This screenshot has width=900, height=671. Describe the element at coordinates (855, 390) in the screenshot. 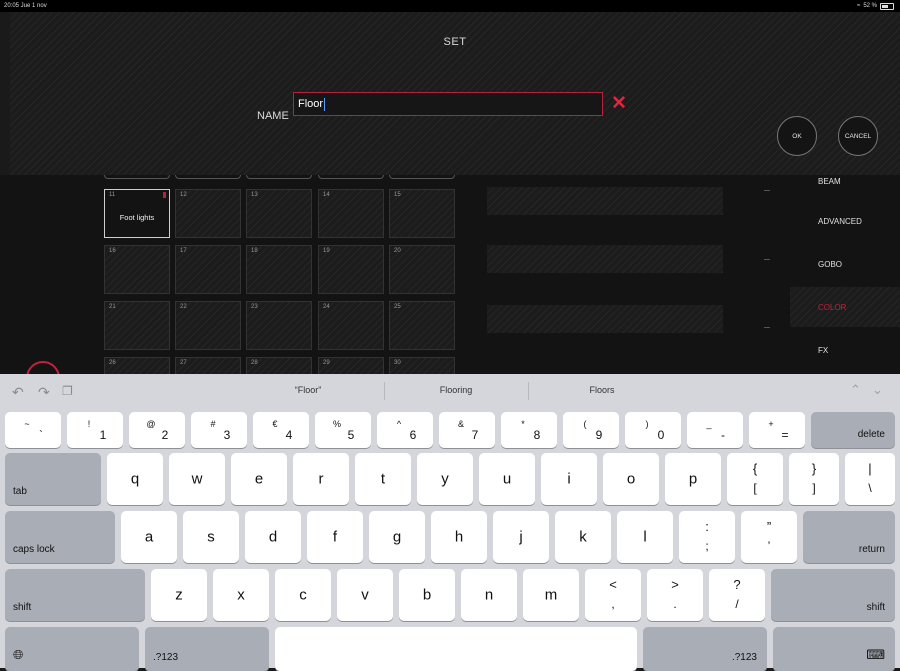

I see `chevron-up-icon: ⌃` at that location.